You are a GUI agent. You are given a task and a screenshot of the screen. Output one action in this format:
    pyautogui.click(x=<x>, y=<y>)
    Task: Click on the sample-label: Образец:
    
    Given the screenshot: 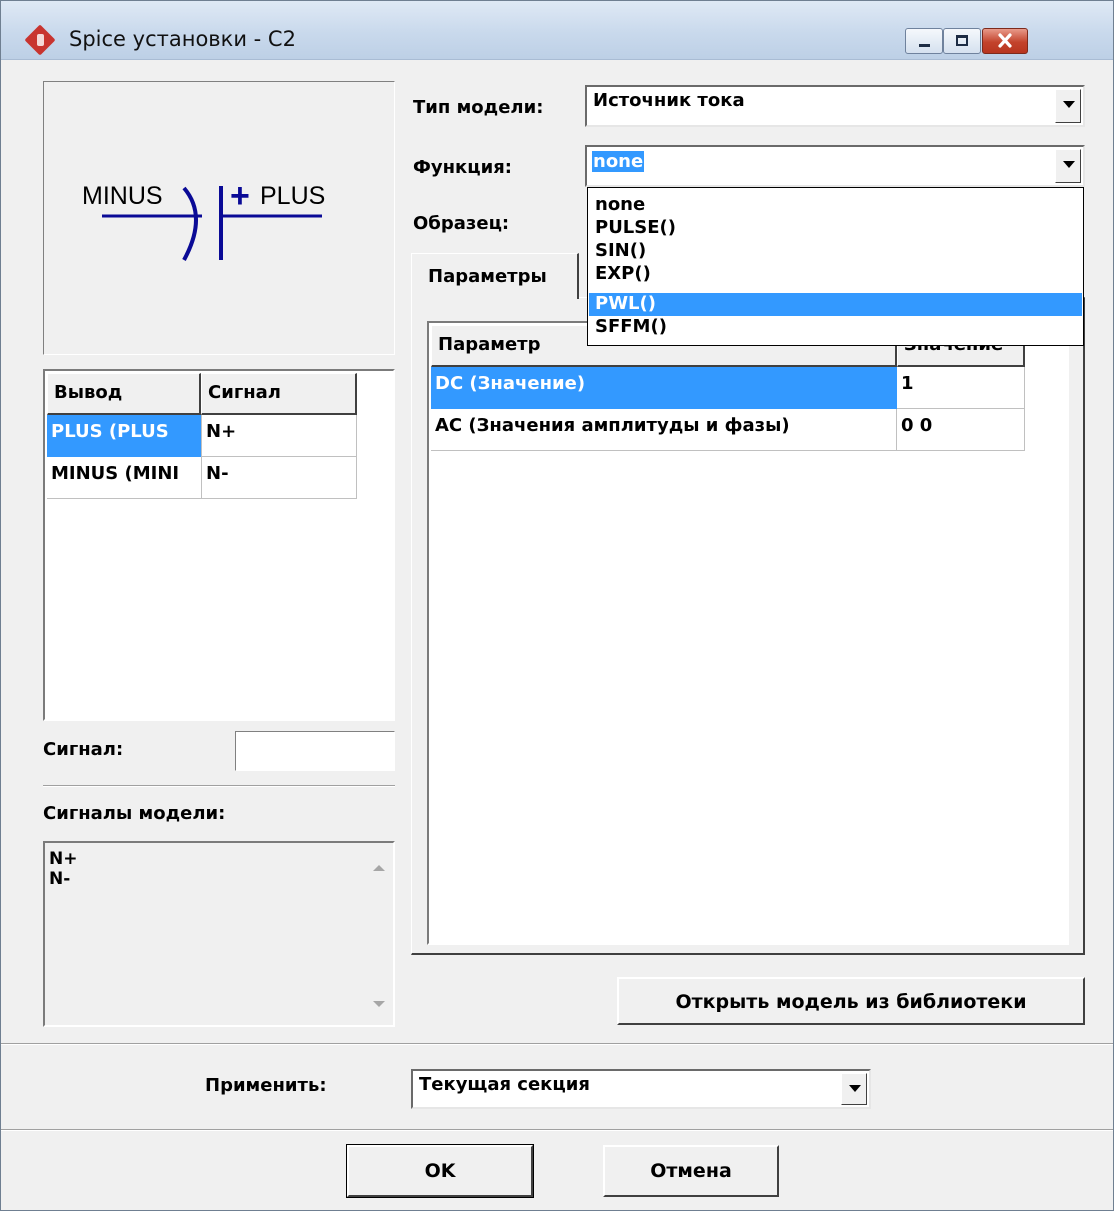 What is the action you would take?
    pyautogui.click(x=461, y=223)
    